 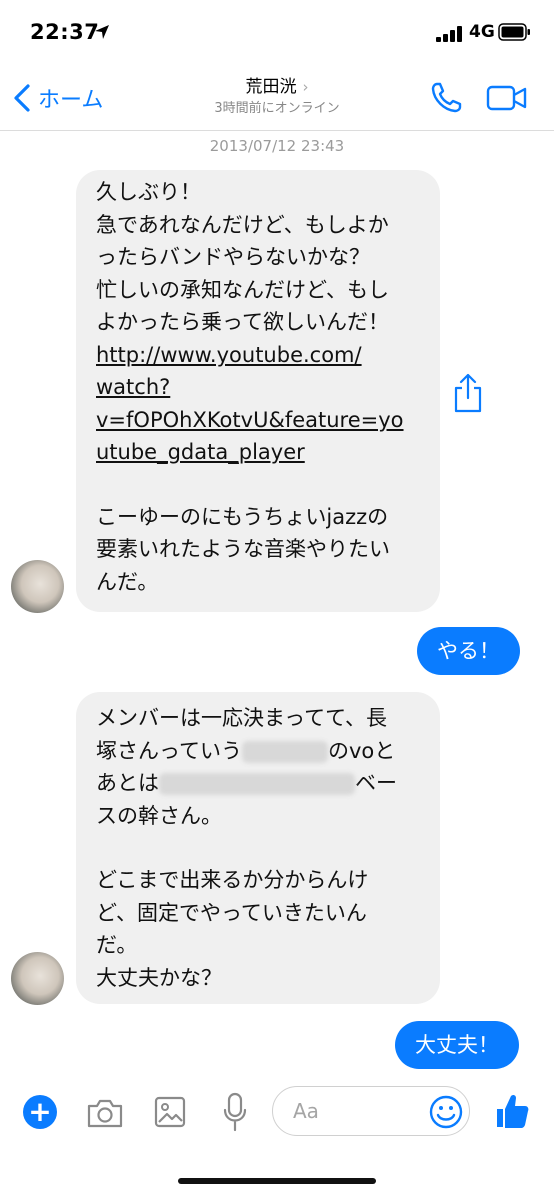 What do you see at coordinates (446, 98) in the screenshot?
I see `phone-icon` at bounding box center [446, 98].